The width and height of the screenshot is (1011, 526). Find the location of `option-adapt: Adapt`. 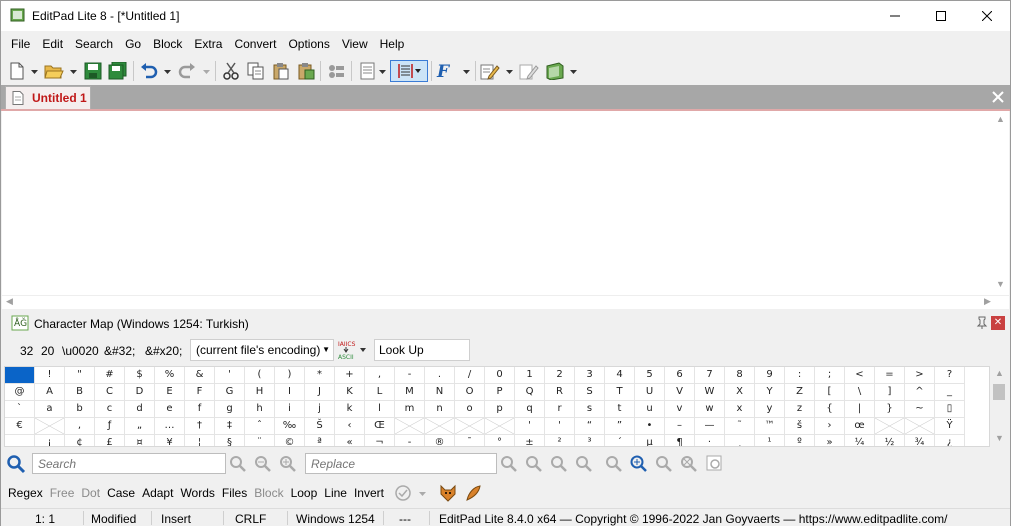

option-adapt: Adapt is located at coordinates (157, 493).